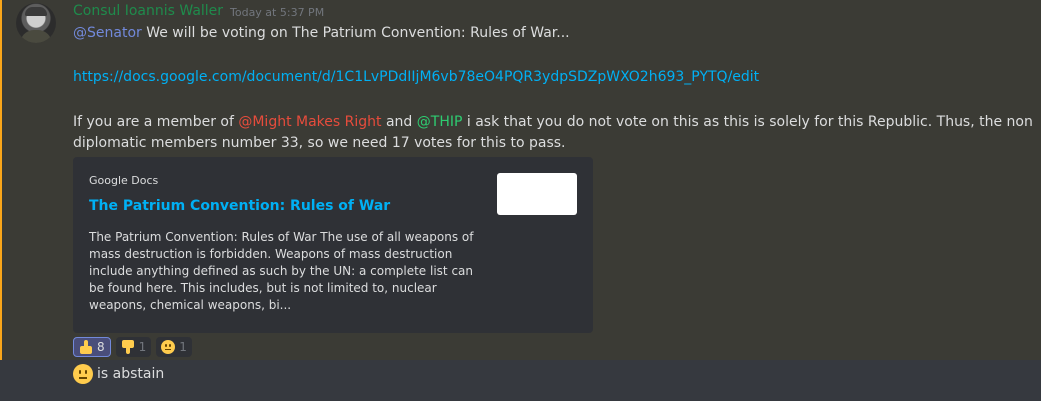 The width and height of the screenshot is (1041, 401). Describe the element at coordinates (36, 36) in the screenshot. I see `avatar-coat` at that location.